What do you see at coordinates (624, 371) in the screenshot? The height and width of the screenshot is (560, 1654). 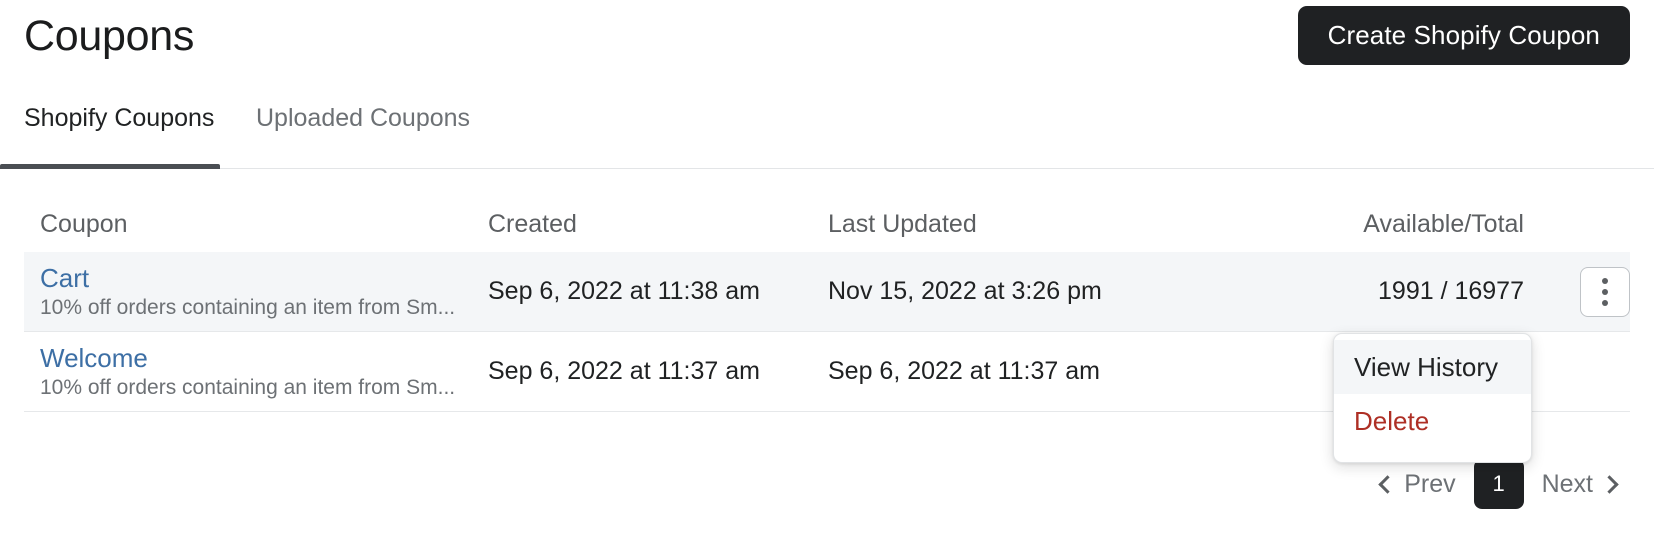 I see `created-cell: Sep 6, 2022 at 11:37 am` at bounding box center [624, 371].